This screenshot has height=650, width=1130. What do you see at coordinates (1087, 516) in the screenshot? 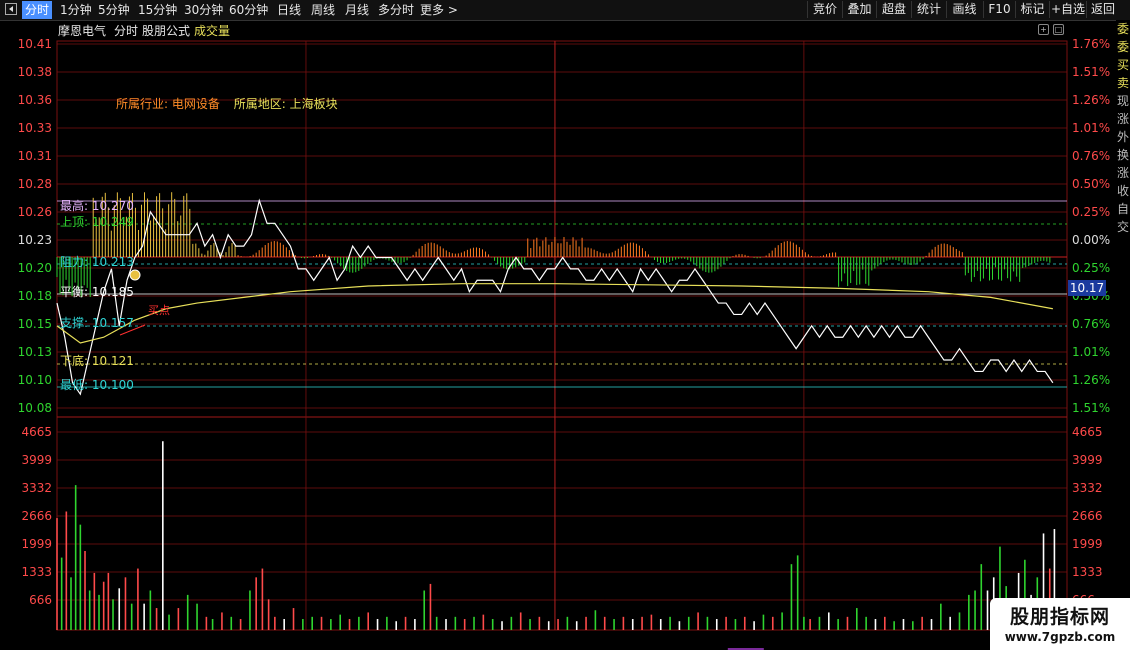
I see `volume-axis-label-right: 2666` at bounding box center [1087, 516].